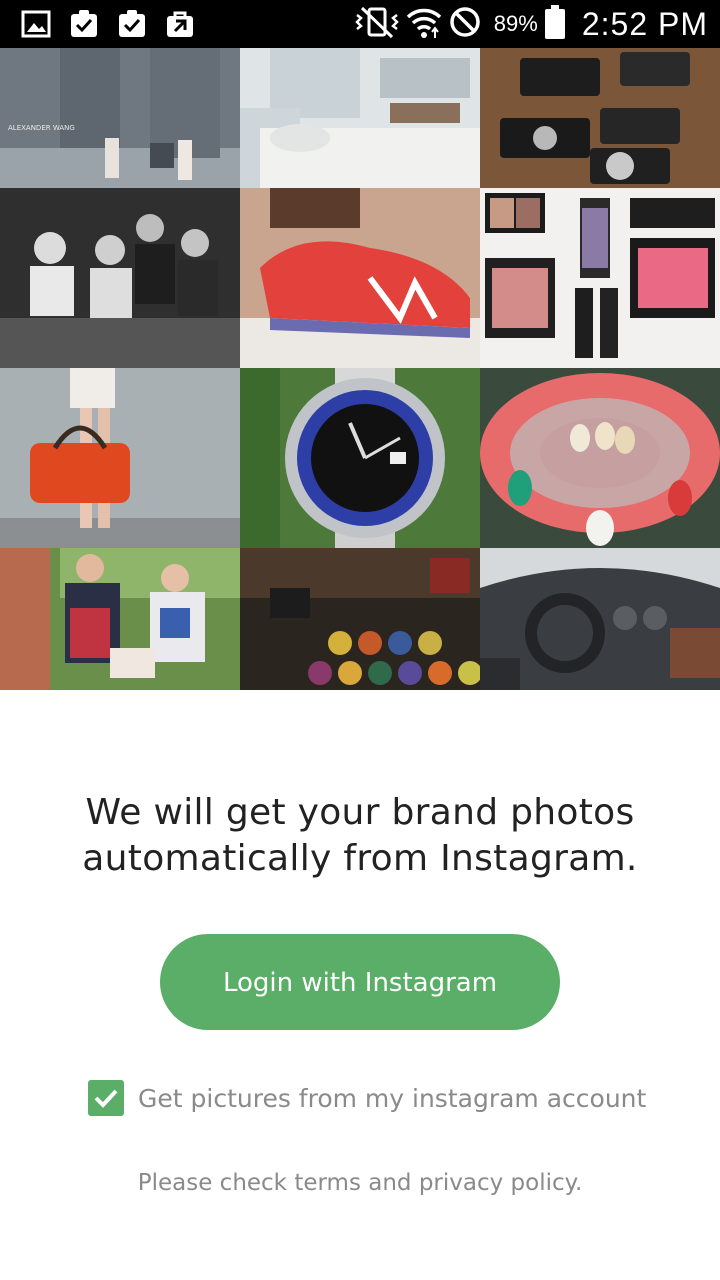  What do you see at coordinates (424, 24) in the screenshot?
I see `wifi-icon` at bounding box center [424, 24].